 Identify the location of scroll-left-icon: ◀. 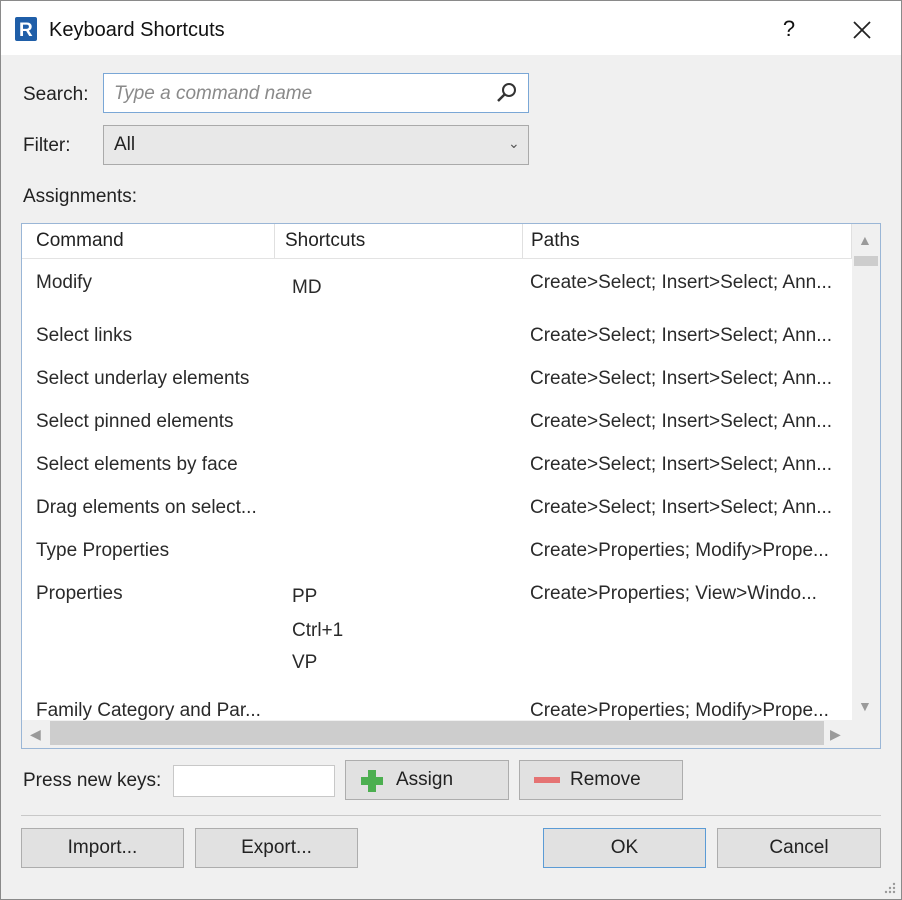
(35, 734).